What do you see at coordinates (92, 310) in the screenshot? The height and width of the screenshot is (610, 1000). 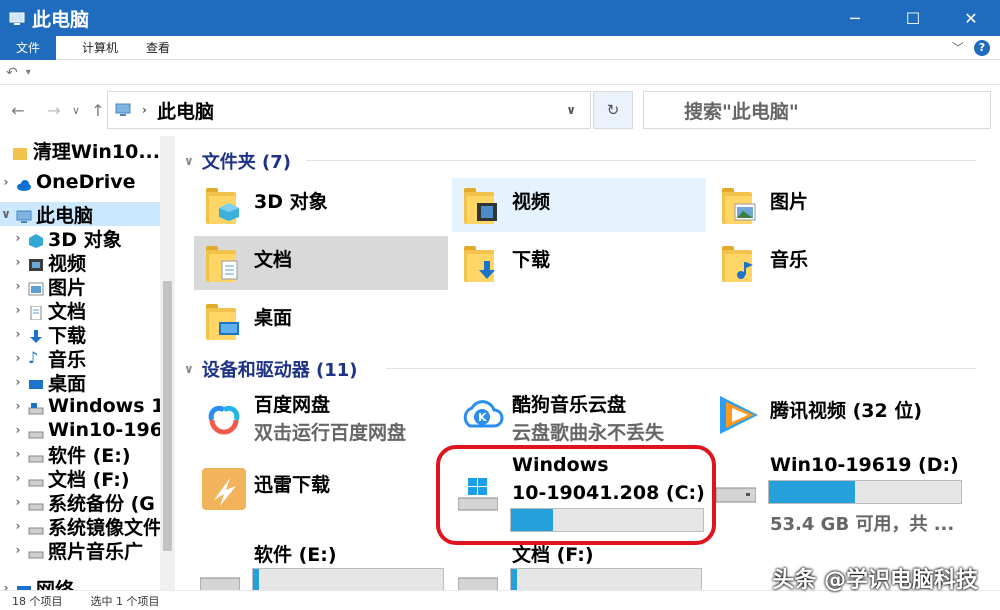 I see `nav-item-documents: › 文档` at bounding box center [92, 310].